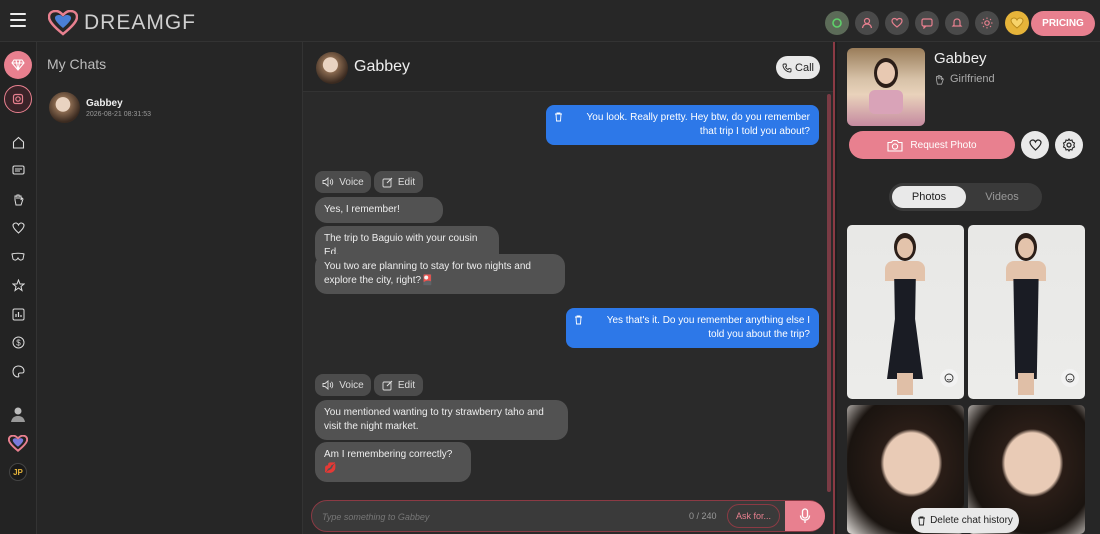 The image size is (1100, 534). What do you see at coordinates (895, 145) in the screenshot?
I see `camera-icon` at bounding box center [895, 145].